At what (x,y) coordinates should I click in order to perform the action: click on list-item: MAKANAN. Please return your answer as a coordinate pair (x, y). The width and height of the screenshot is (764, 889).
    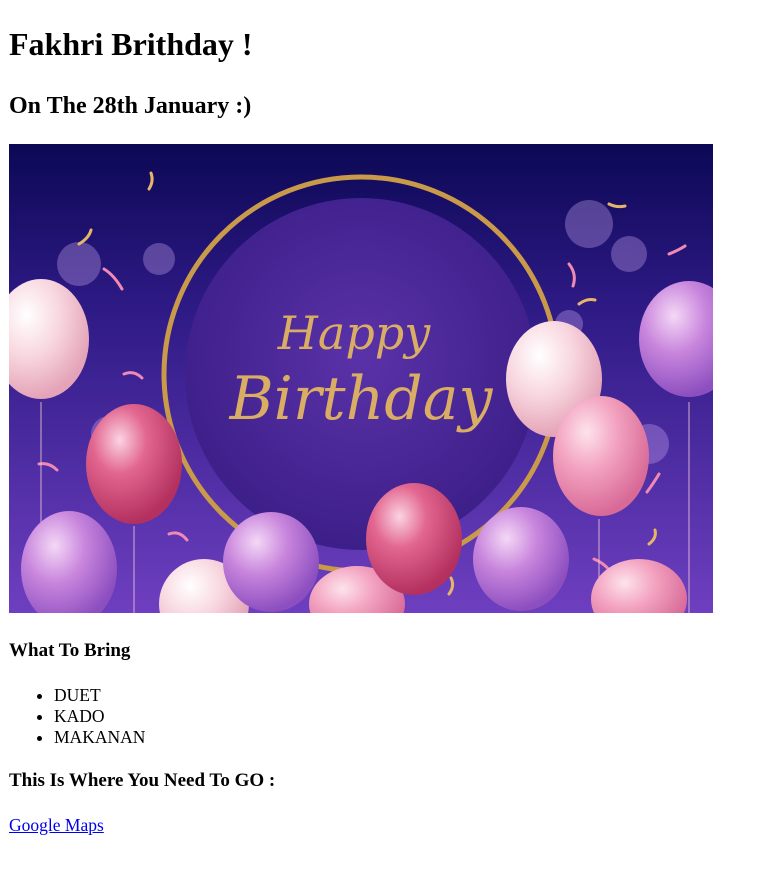
    Looking at the image, I should click on (99, 737).